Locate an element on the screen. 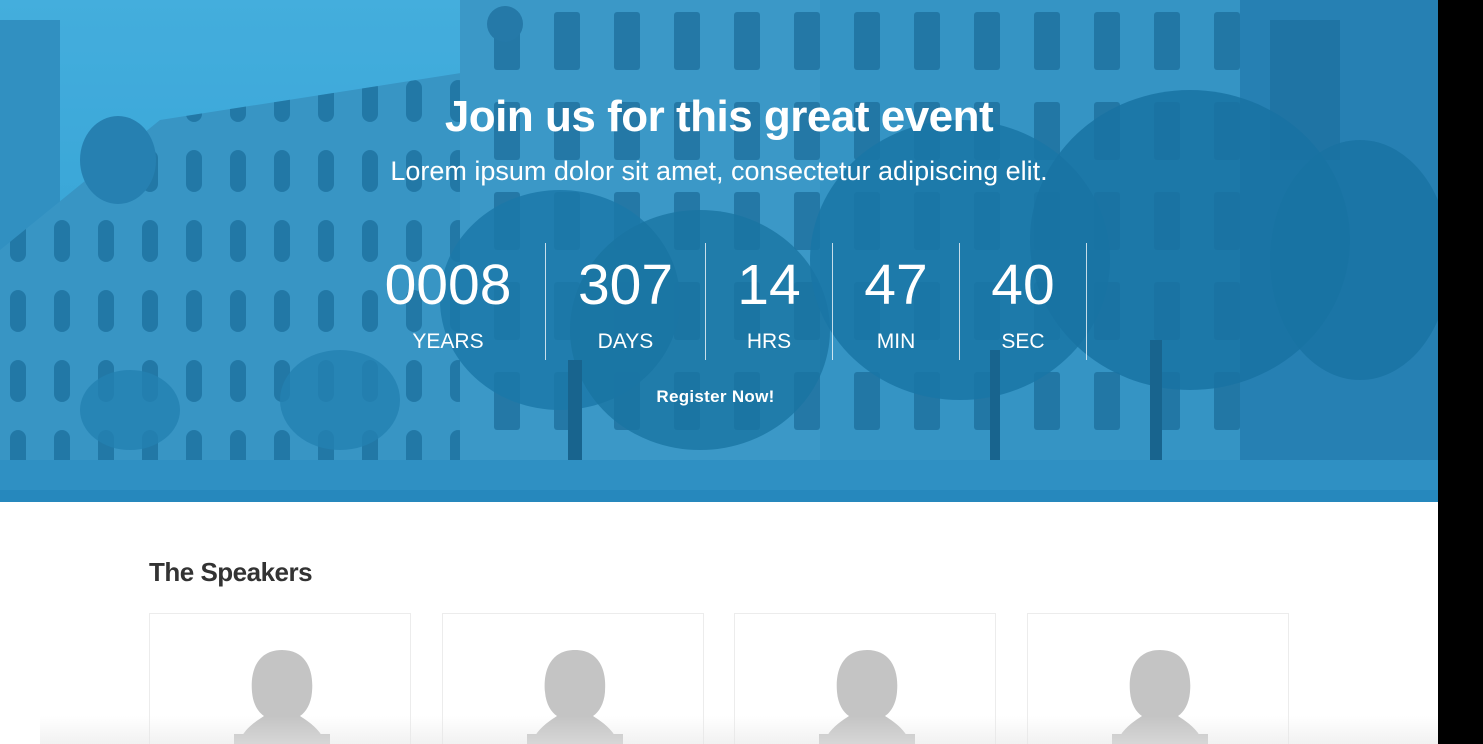  countdown-label: DAYS is located at coordinates (625, 341).